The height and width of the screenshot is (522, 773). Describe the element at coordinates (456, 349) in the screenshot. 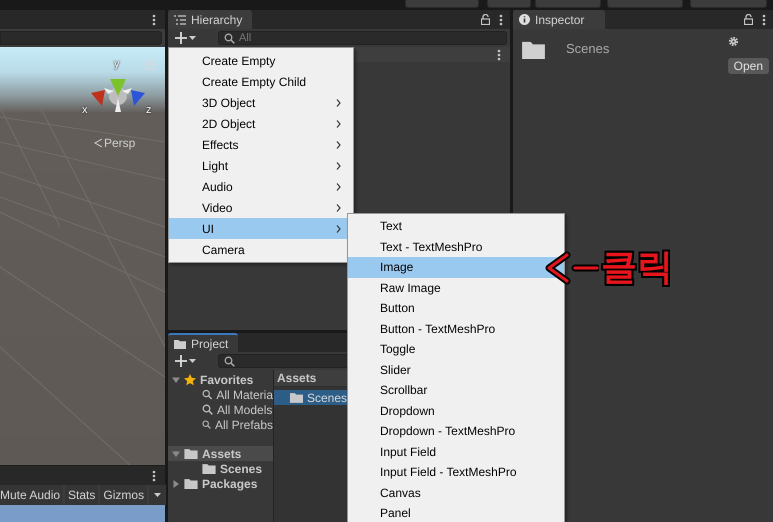

I see `menu-item: Toggle` at that location.